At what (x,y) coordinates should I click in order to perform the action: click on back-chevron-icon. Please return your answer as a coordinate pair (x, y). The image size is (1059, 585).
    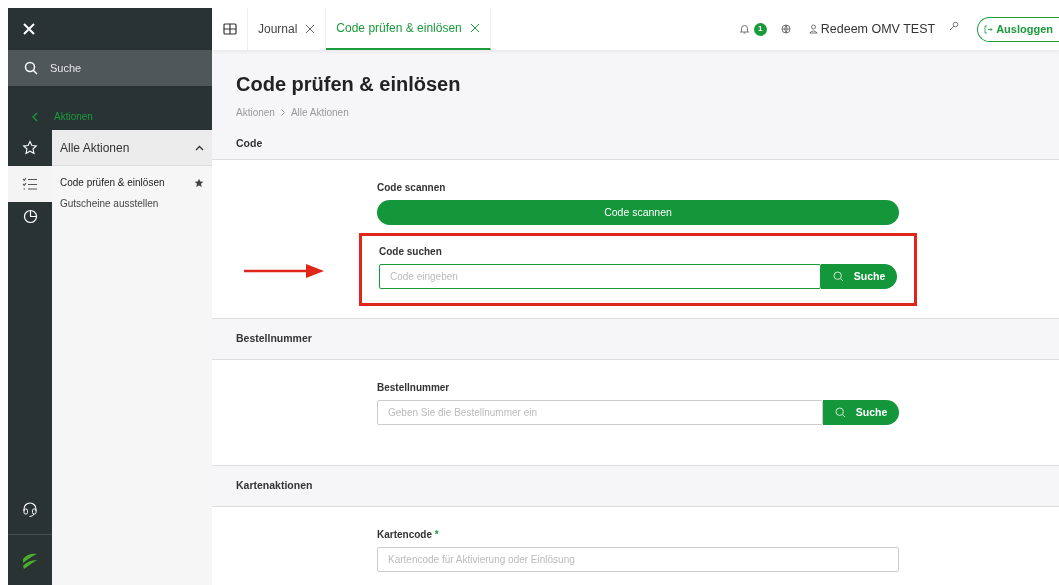
    Looking at the image, I should click on (35, 117).